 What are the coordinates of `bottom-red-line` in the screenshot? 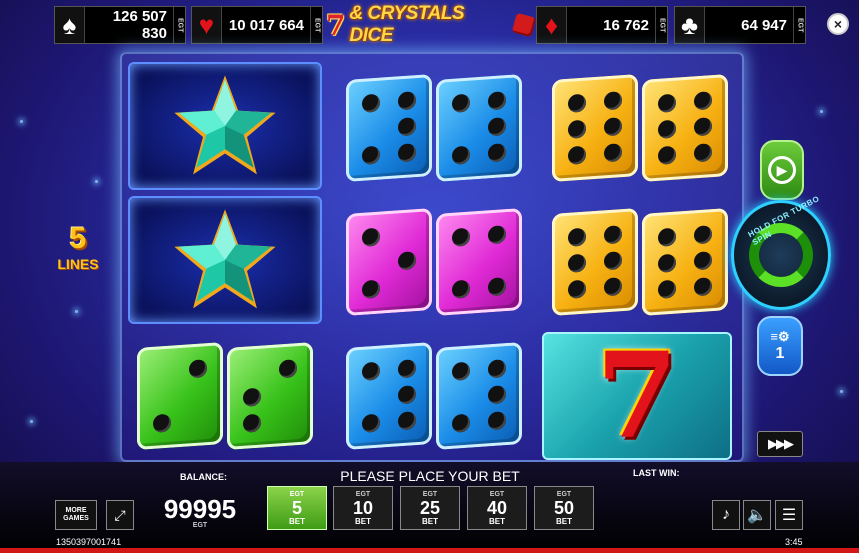 It's located at (429, 550).